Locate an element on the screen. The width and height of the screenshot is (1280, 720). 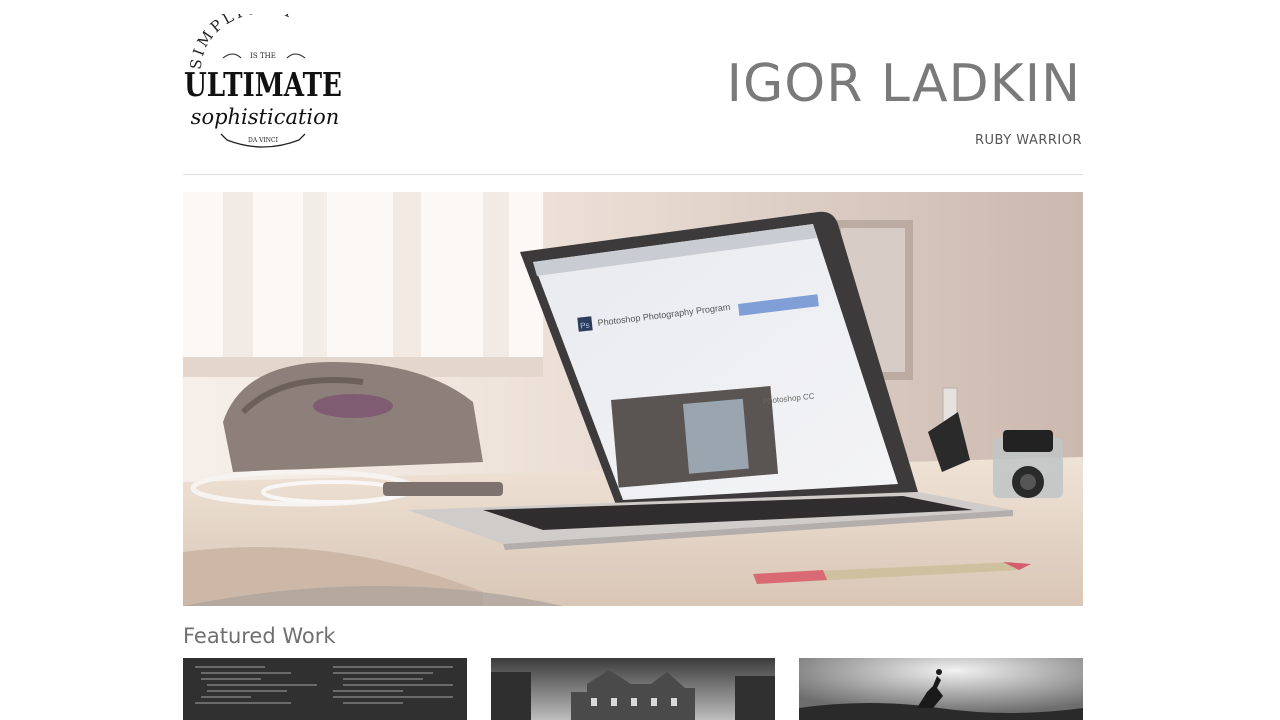
featured-item-castle is located at coordinates (633, 689).